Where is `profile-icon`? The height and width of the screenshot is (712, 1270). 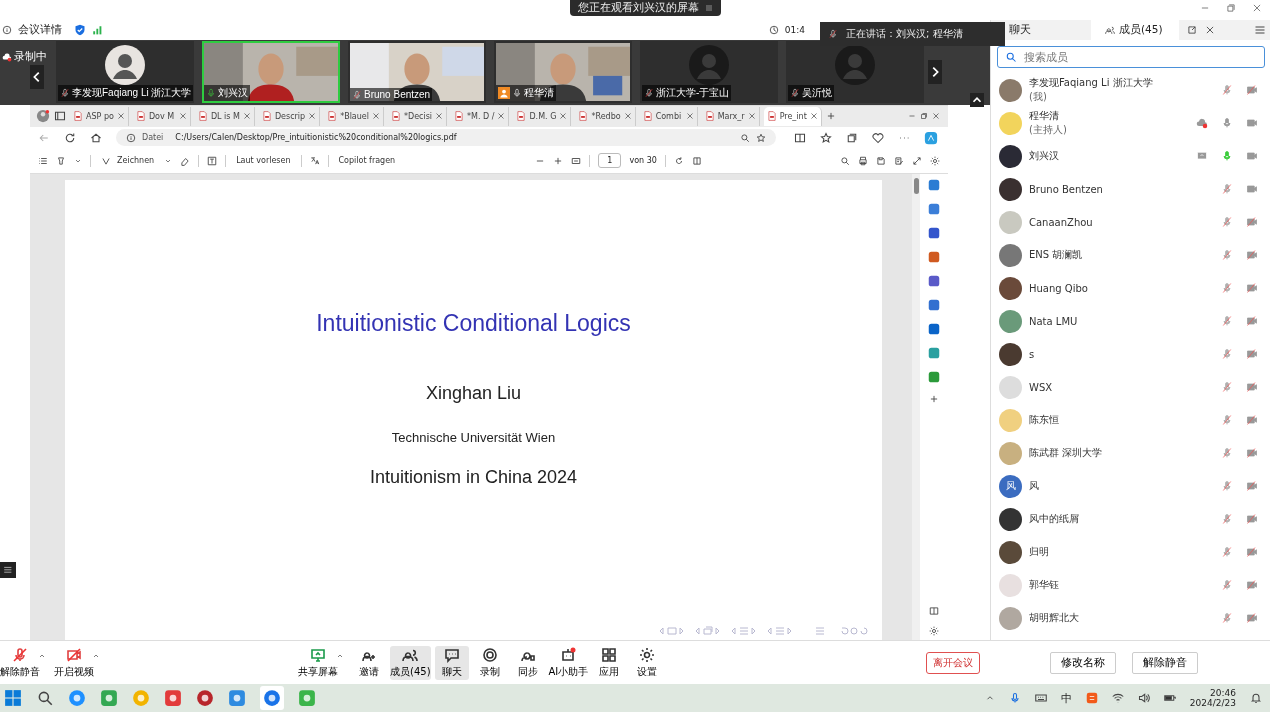 profile-icon is located at coordinates (43, 116).